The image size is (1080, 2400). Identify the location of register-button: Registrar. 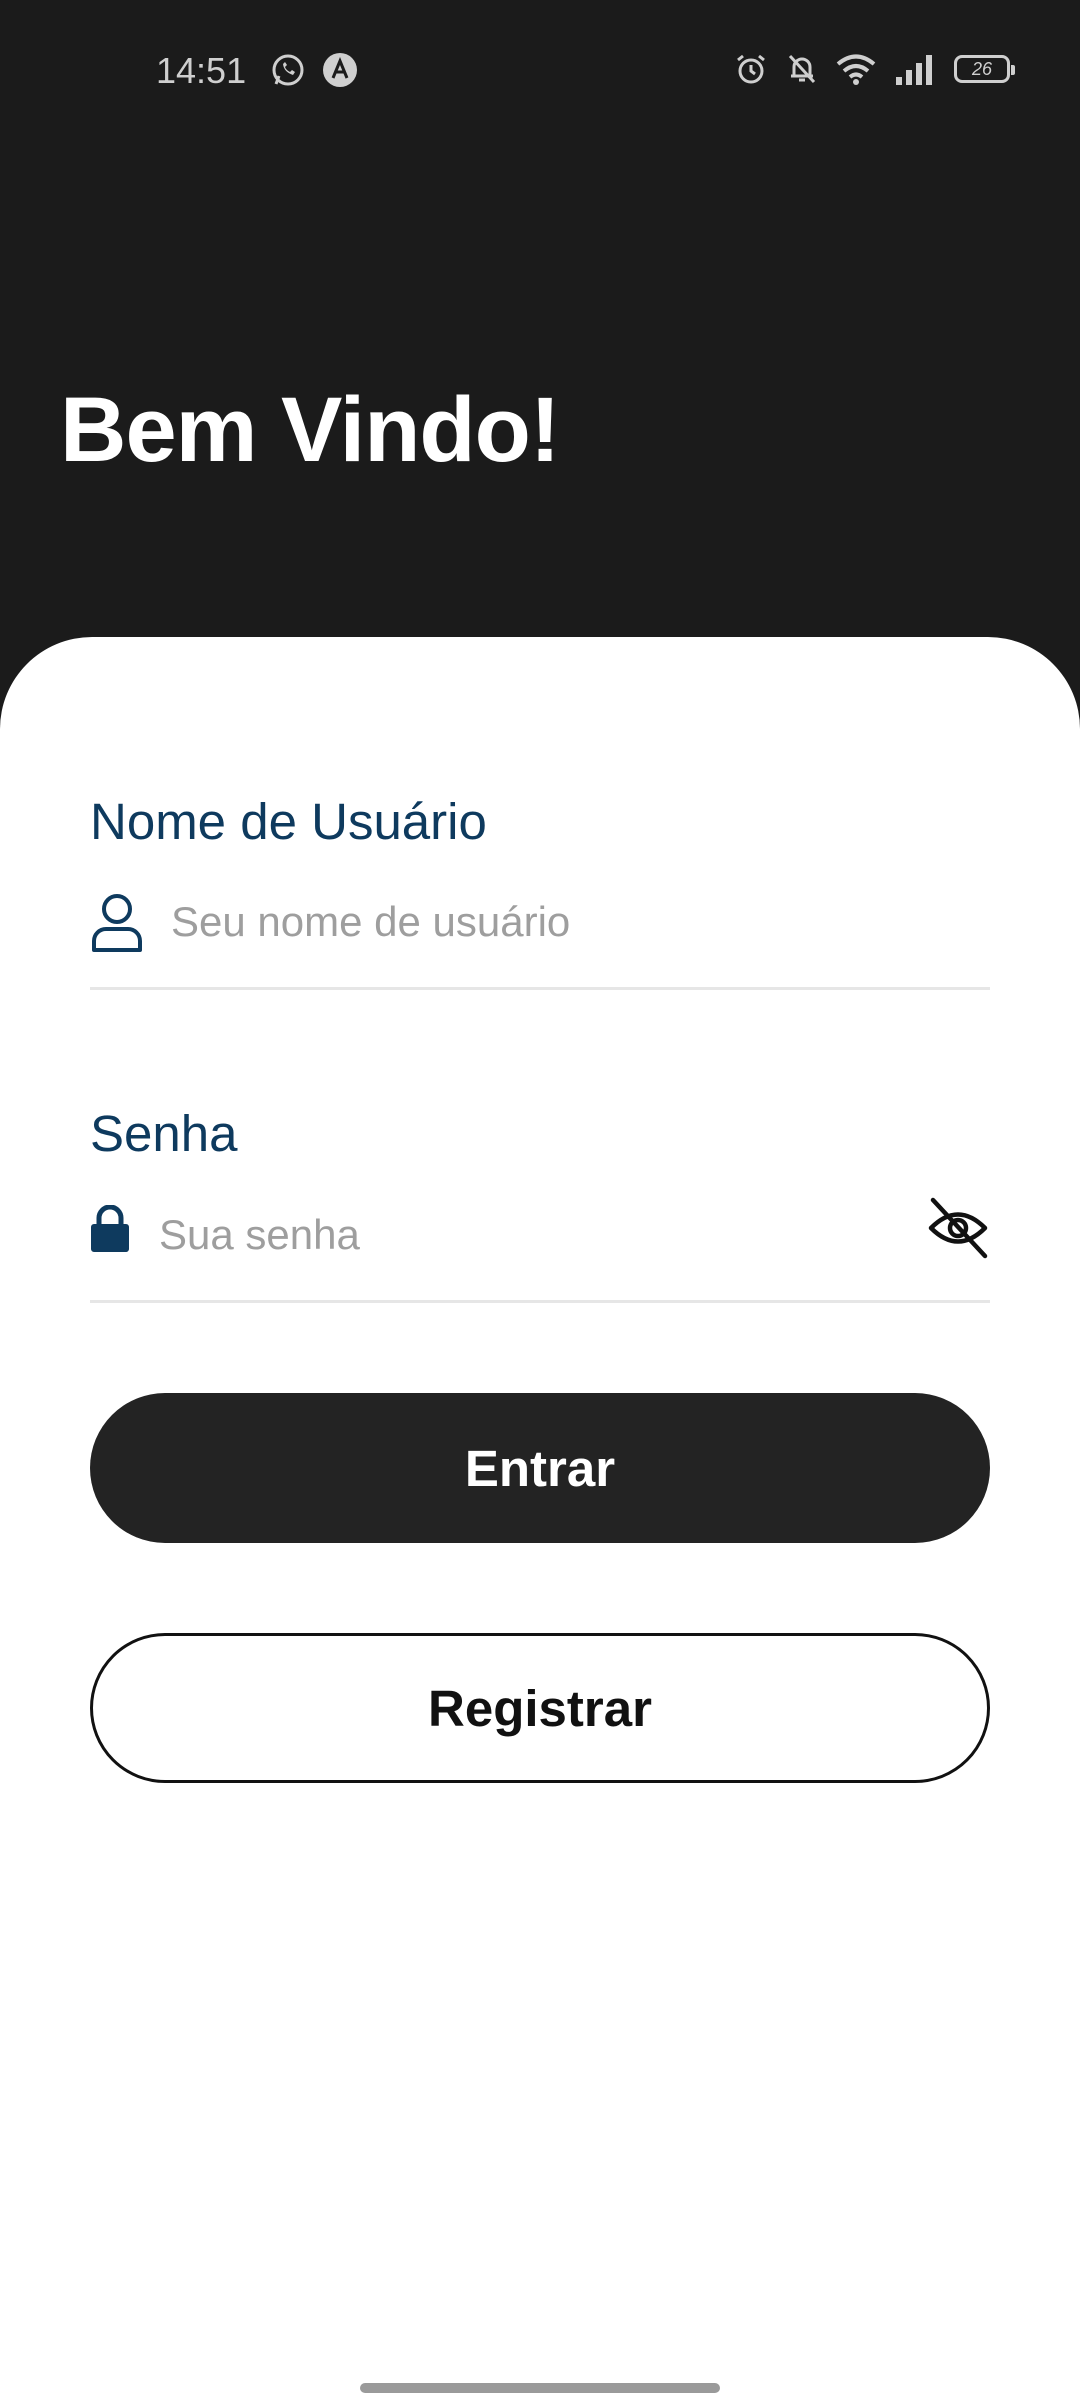
(540, 1708).